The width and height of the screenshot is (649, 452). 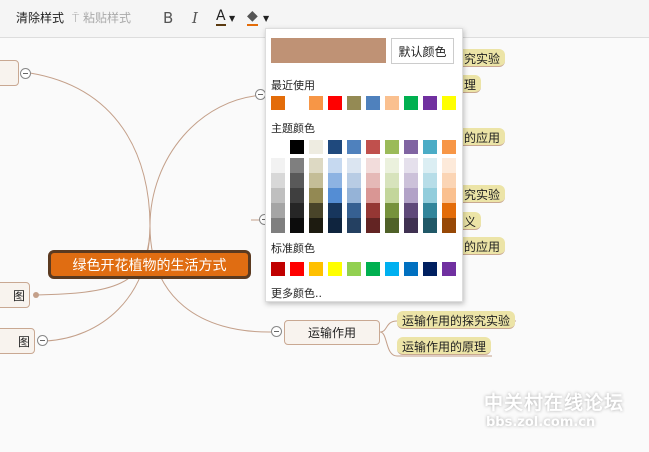 What do you see at coordinates (9, 73) in the screenshot?
I see `topic-node` at bounding box center [9, 73].